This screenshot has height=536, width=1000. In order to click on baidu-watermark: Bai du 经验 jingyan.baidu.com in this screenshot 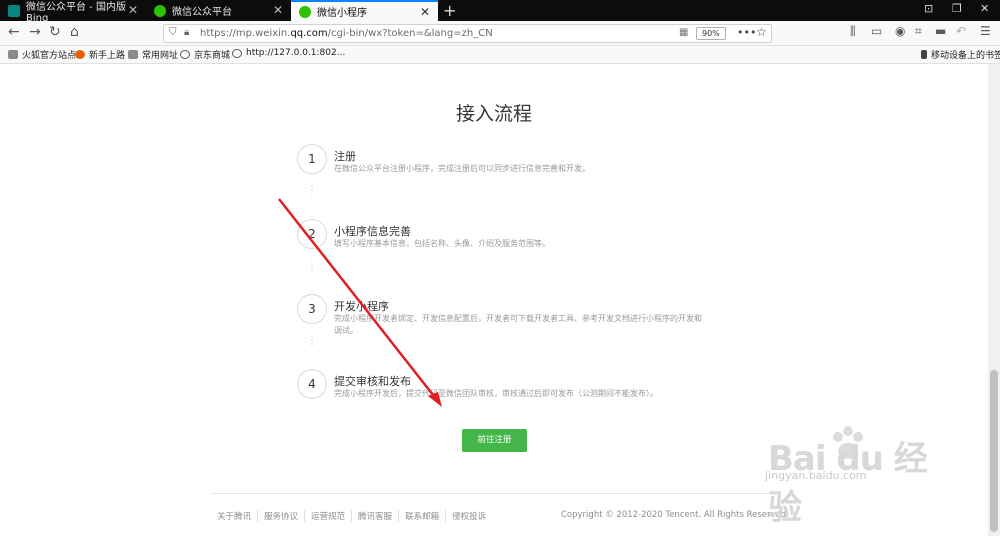, I will do `click(845, 476)`.